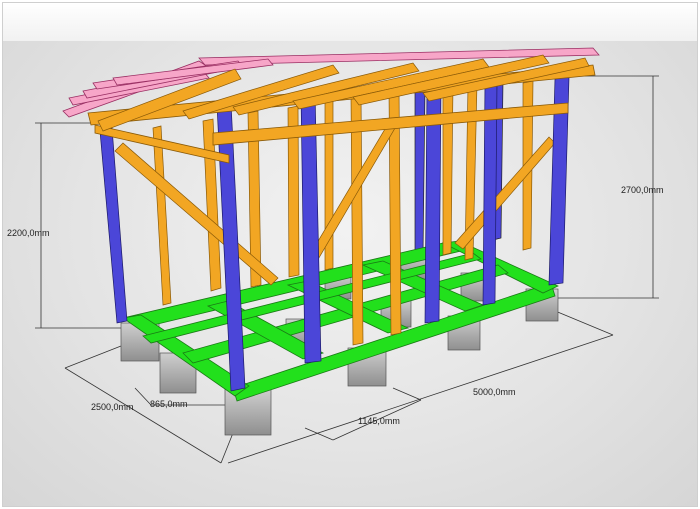 Image resolution: width=700 pixels, height=509 pixels. What do you see at coordinates (642, 190) in the screenshot?
I see `dim-height-back: 2700,0mm` at bounding box center [642, 190].